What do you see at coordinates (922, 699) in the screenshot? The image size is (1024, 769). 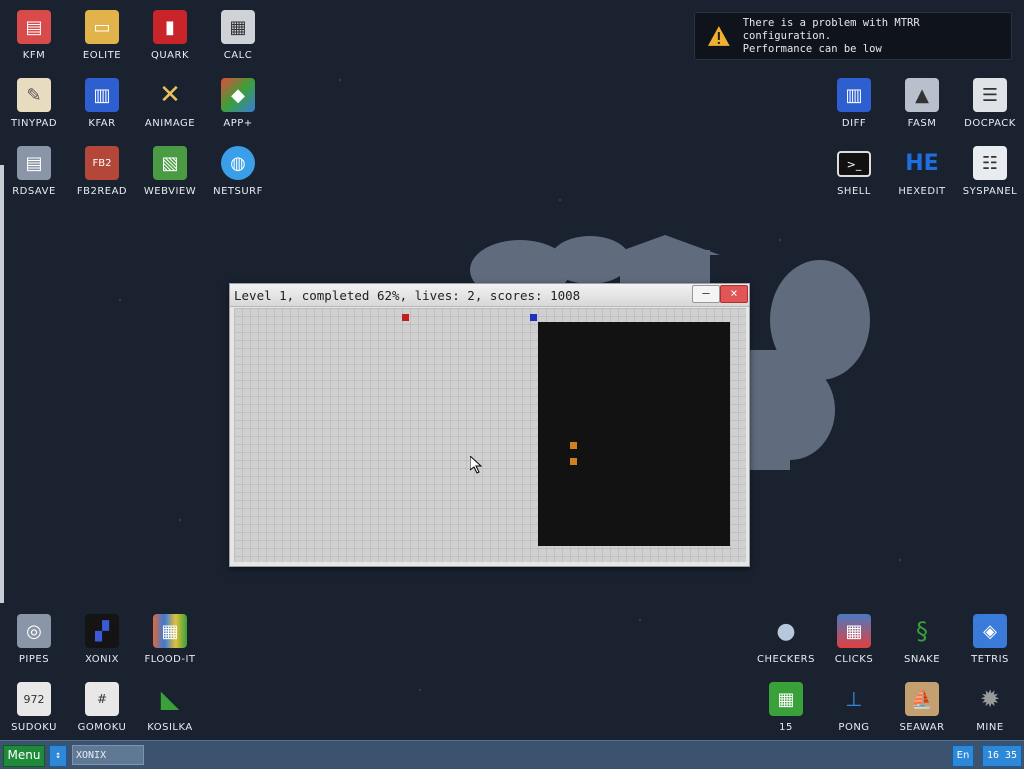 I see `ship-icon: ⛵` at bounding box center [922, 699].